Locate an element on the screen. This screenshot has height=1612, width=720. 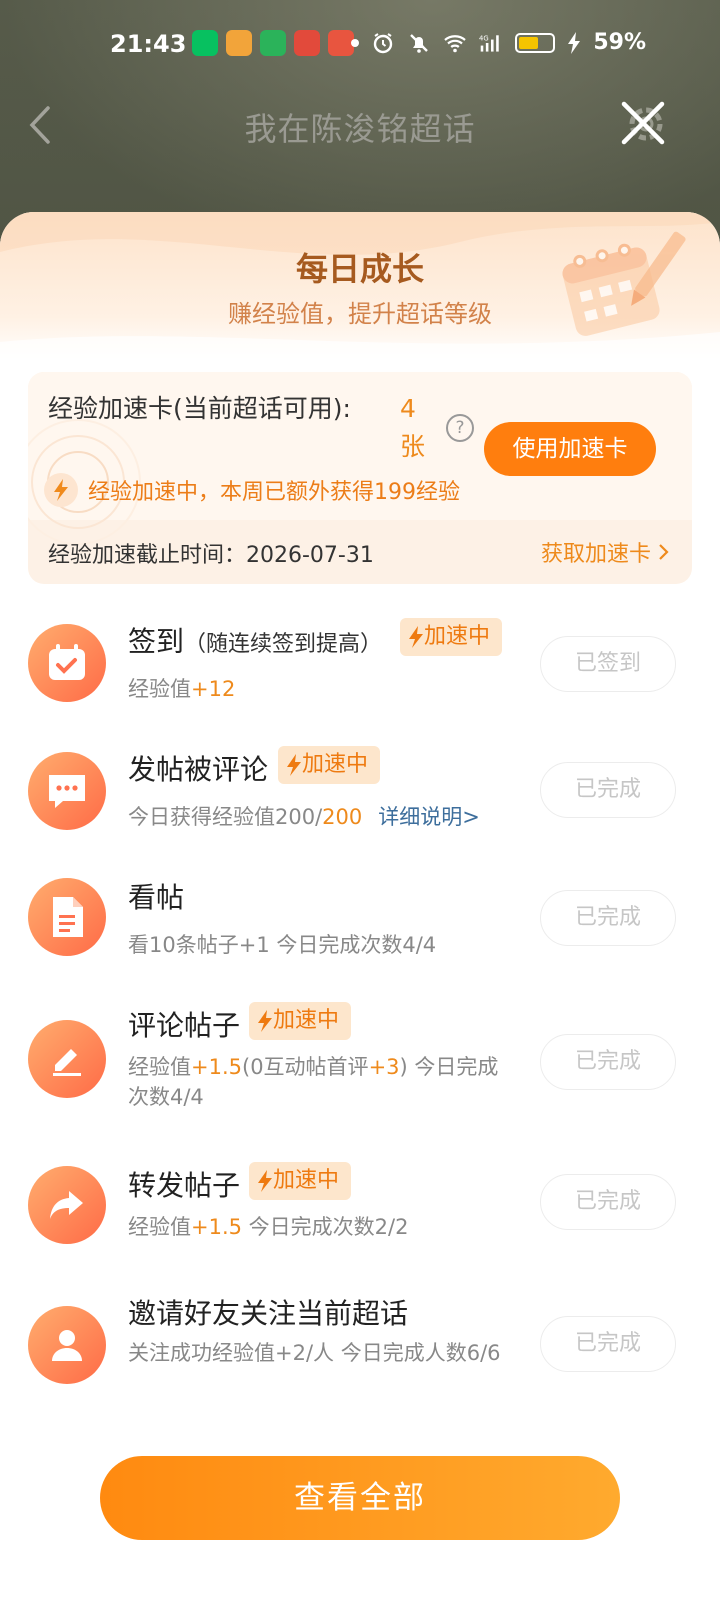
growth-banner: 每日成长 赚经验值，提升超话等级 is located at coordinates (360, 287).